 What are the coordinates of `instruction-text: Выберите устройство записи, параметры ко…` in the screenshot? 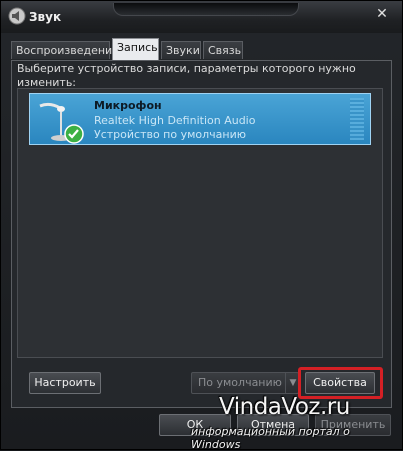 It's located at (186, 75).